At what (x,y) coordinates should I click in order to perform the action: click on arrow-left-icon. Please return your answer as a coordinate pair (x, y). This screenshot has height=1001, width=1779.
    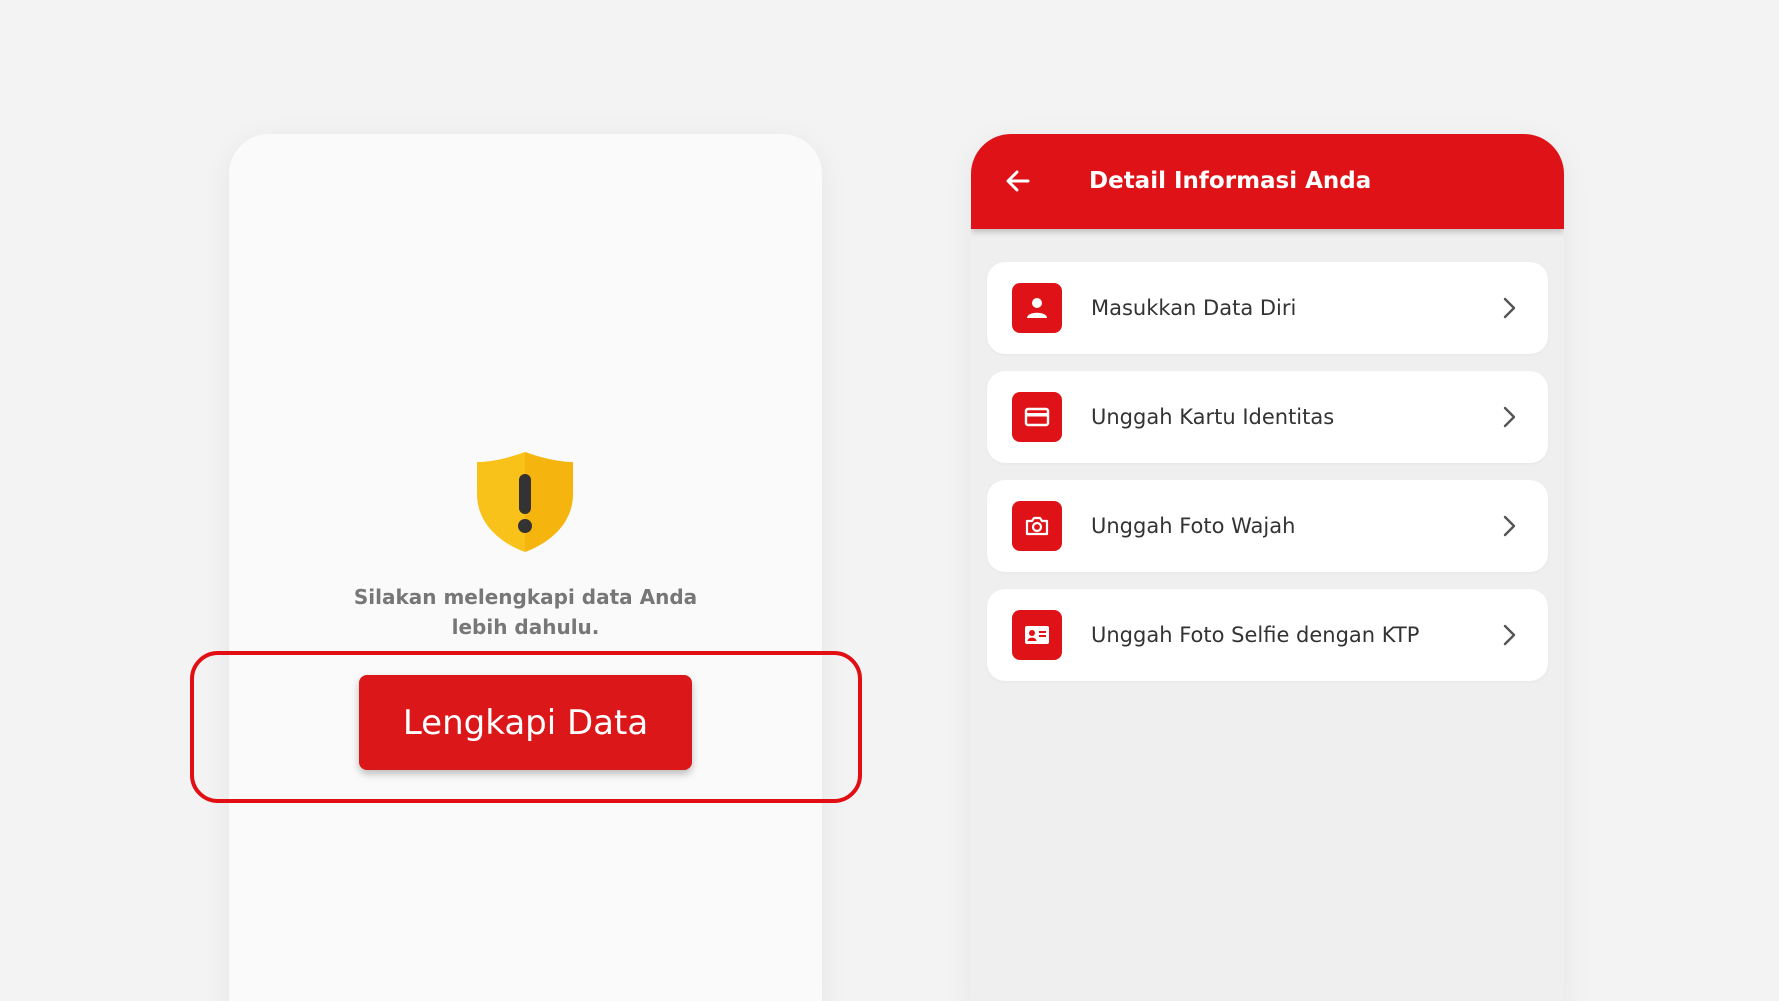
    Looking at the image, I should click on (1018, 181).